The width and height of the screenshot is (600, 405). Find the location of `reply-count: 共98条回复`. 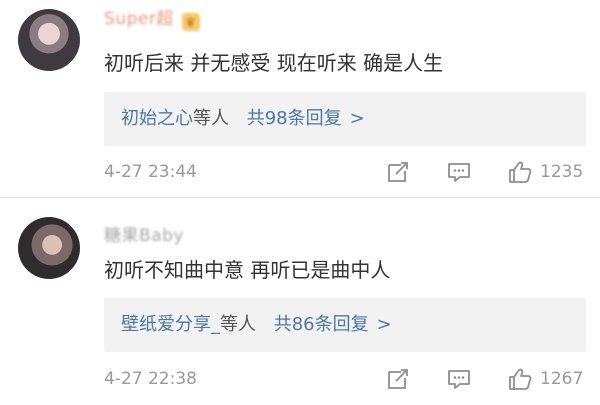

reply-count: 共98条回复 is located at coordinates (294, 118).